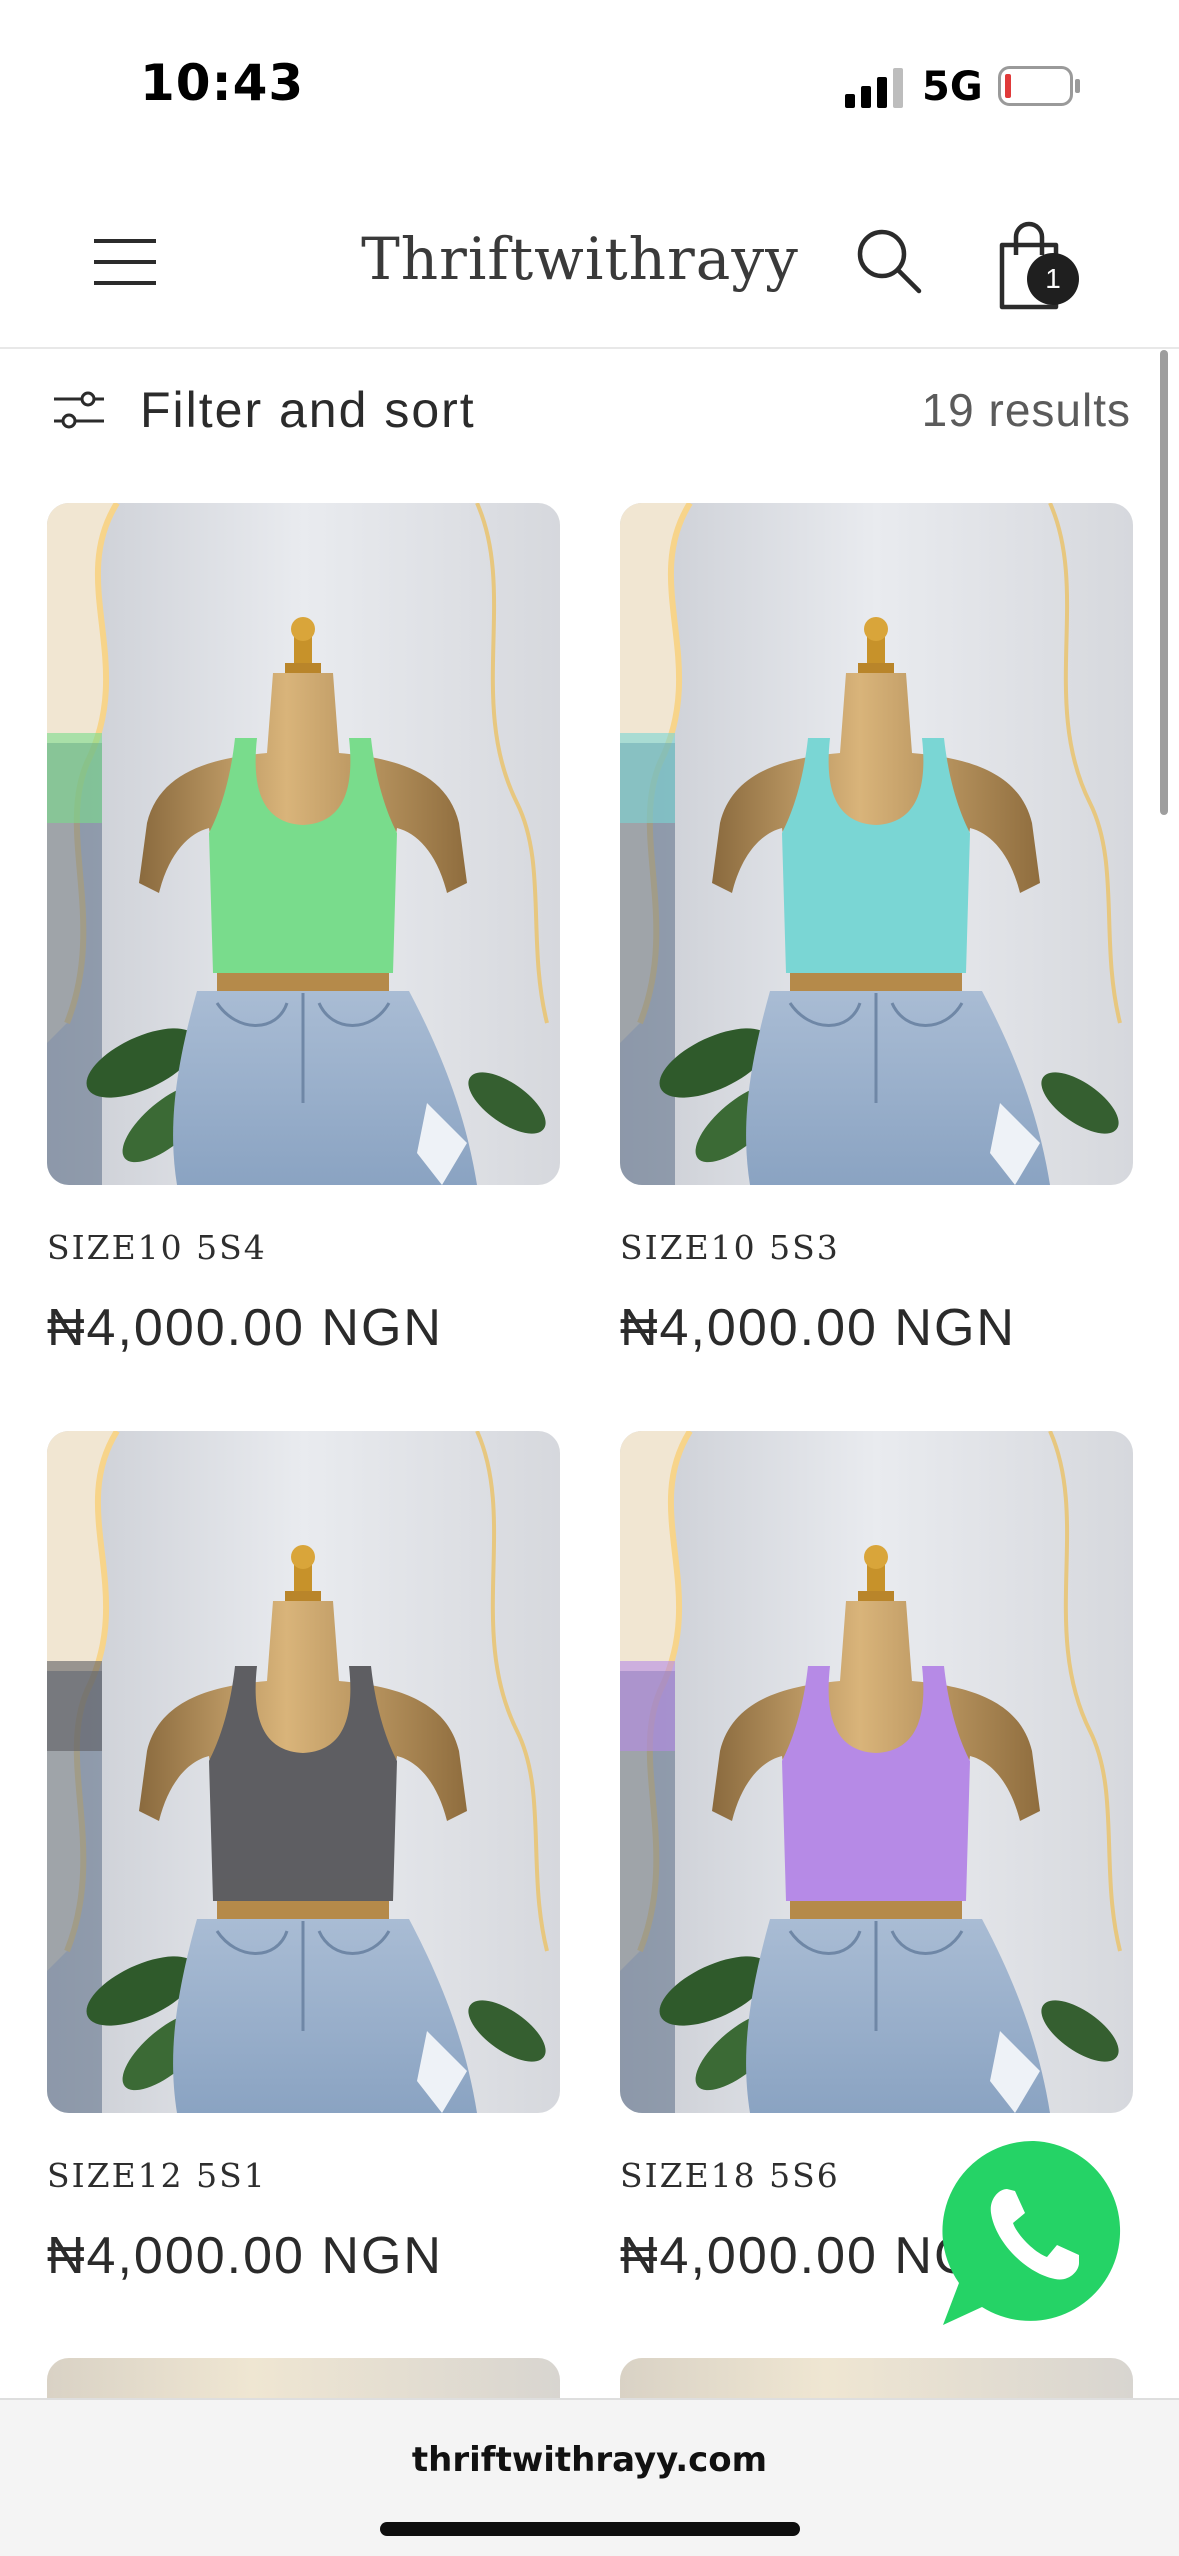 This screenshot has width=1179, height=2556. Describe the element at coordinates (1039, 86) in the screenshot. I see `battery-icon` at that location.